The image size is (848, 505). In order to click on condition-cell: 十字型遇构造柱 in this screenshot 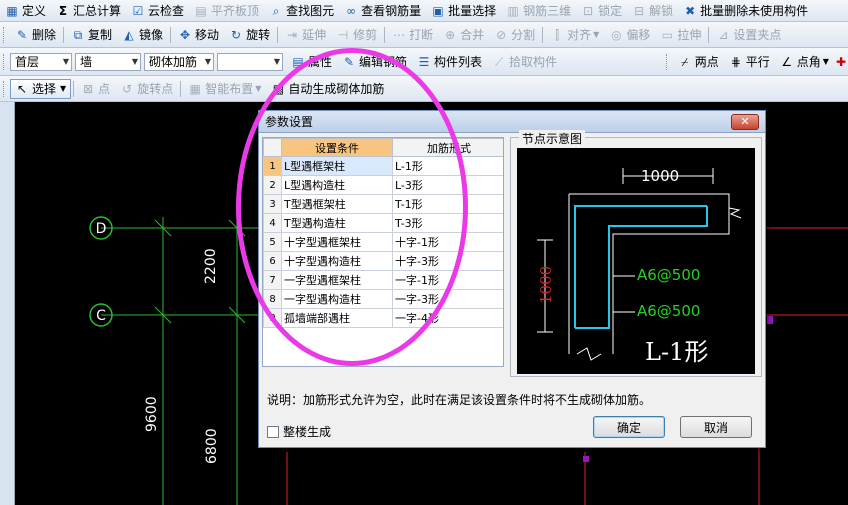, I will do `click(337, 261)`.